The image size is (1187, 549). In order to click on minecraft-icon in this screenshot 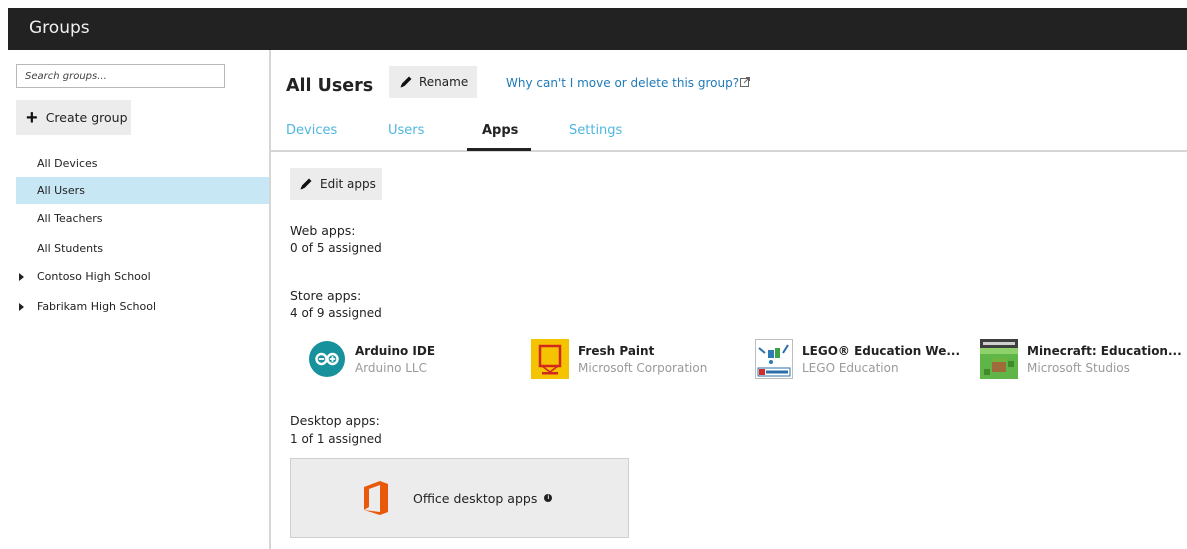, I will do `click(999, 359)`.